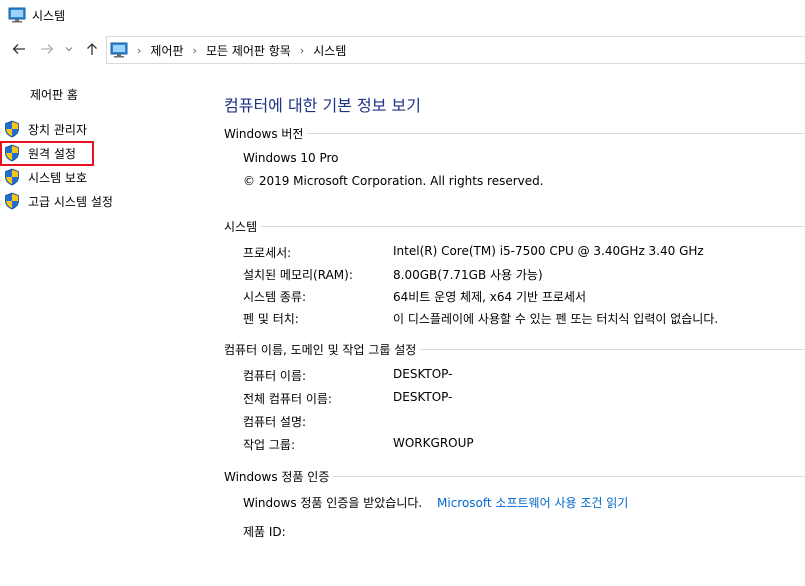 This screenshot has width=805, height=586. Describe the element at coordinates (58, 129) in the screenshot. I see `sidebar-item-label: 장치 관리자` at that location.